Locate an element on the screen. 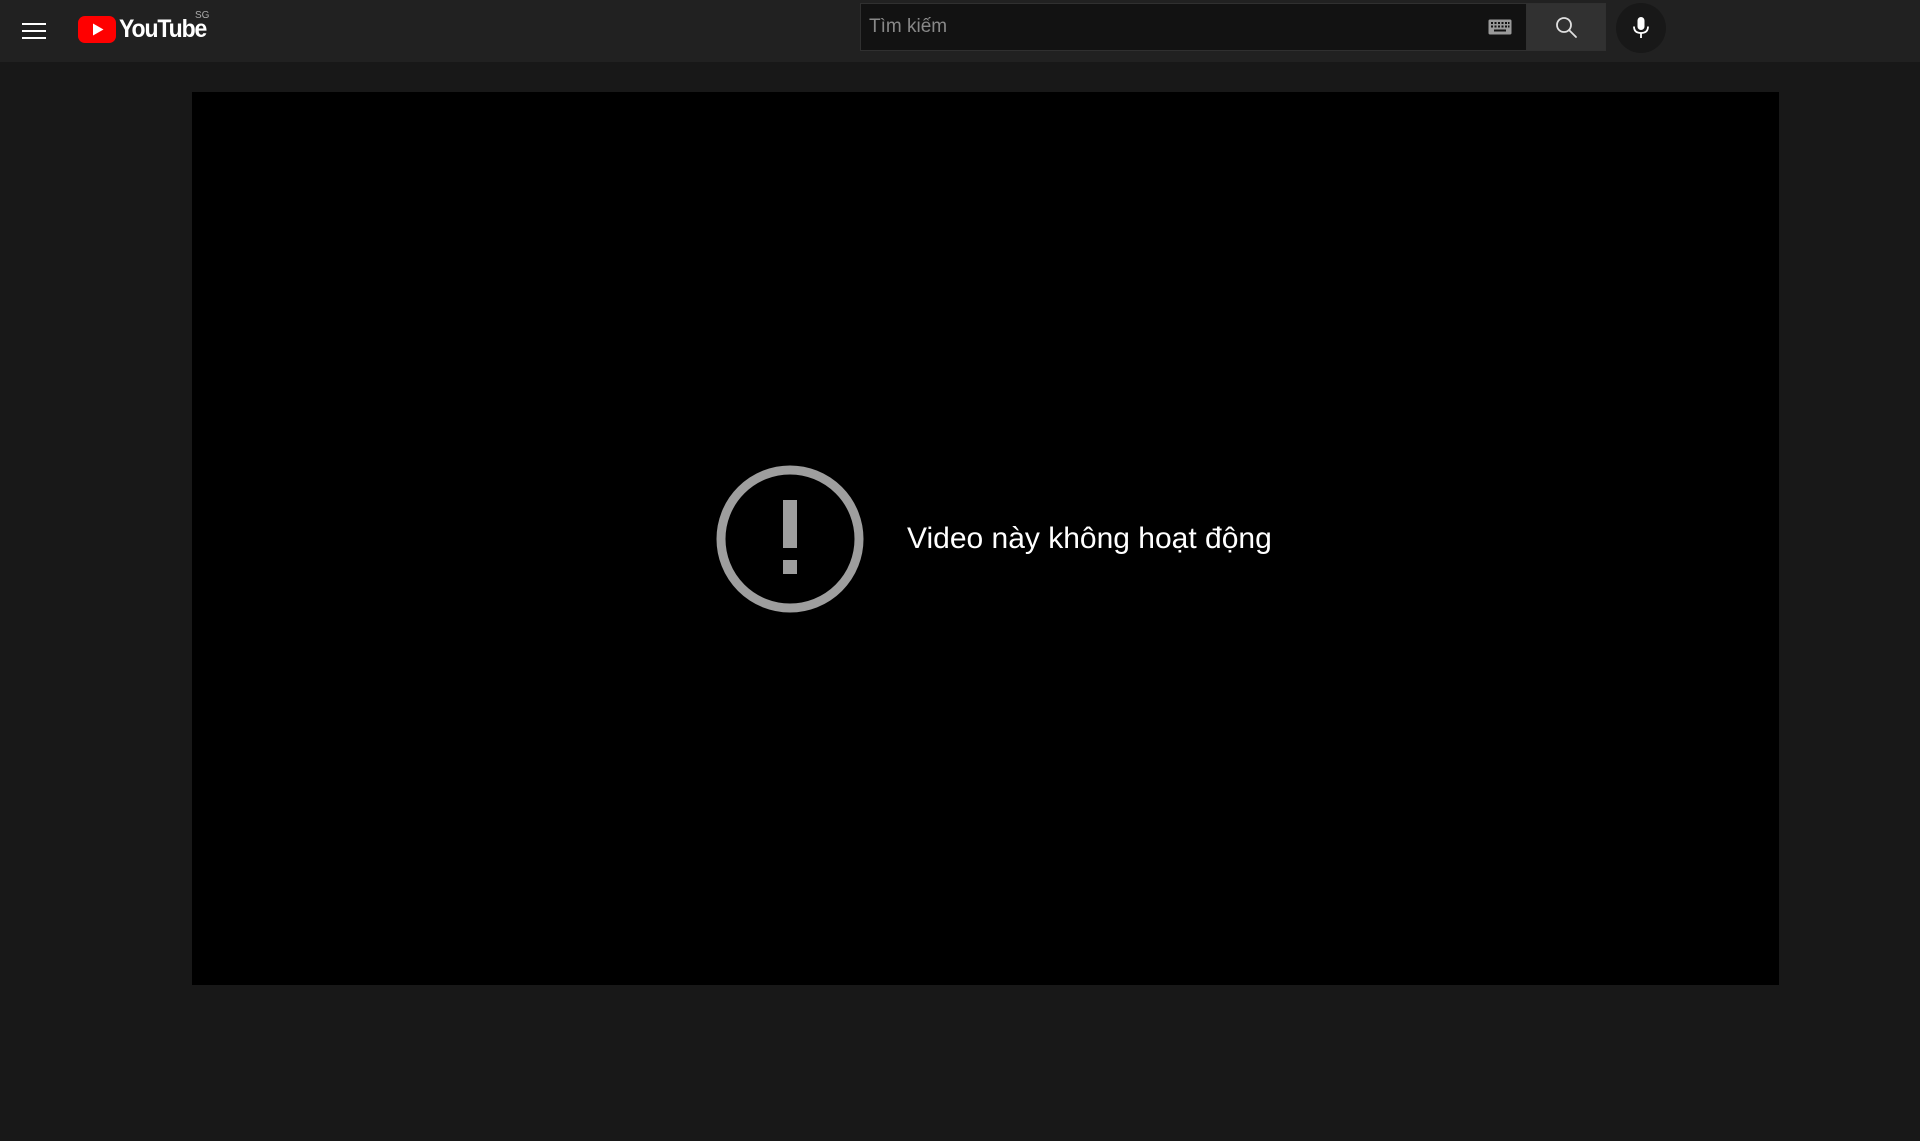 The width and height of the screenshot is (1920, 1141). hamburger-menu-icon is located at coordinates (34, 31).